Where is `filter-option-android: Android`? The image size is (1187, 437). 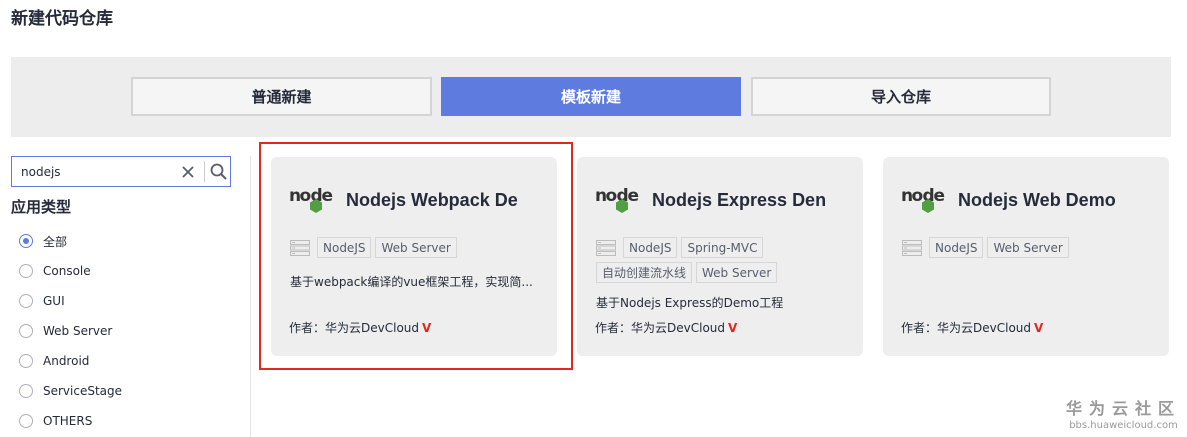 filter-option-android: Android is located at coordinates (70, 361).